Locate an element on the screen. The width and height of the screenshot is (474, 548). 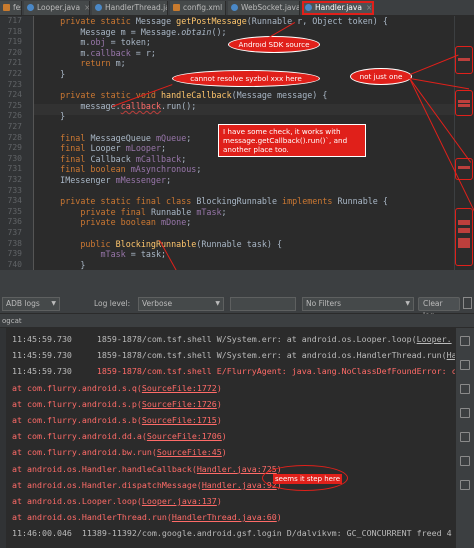
settings-icon is located at coordinates (467, 303).